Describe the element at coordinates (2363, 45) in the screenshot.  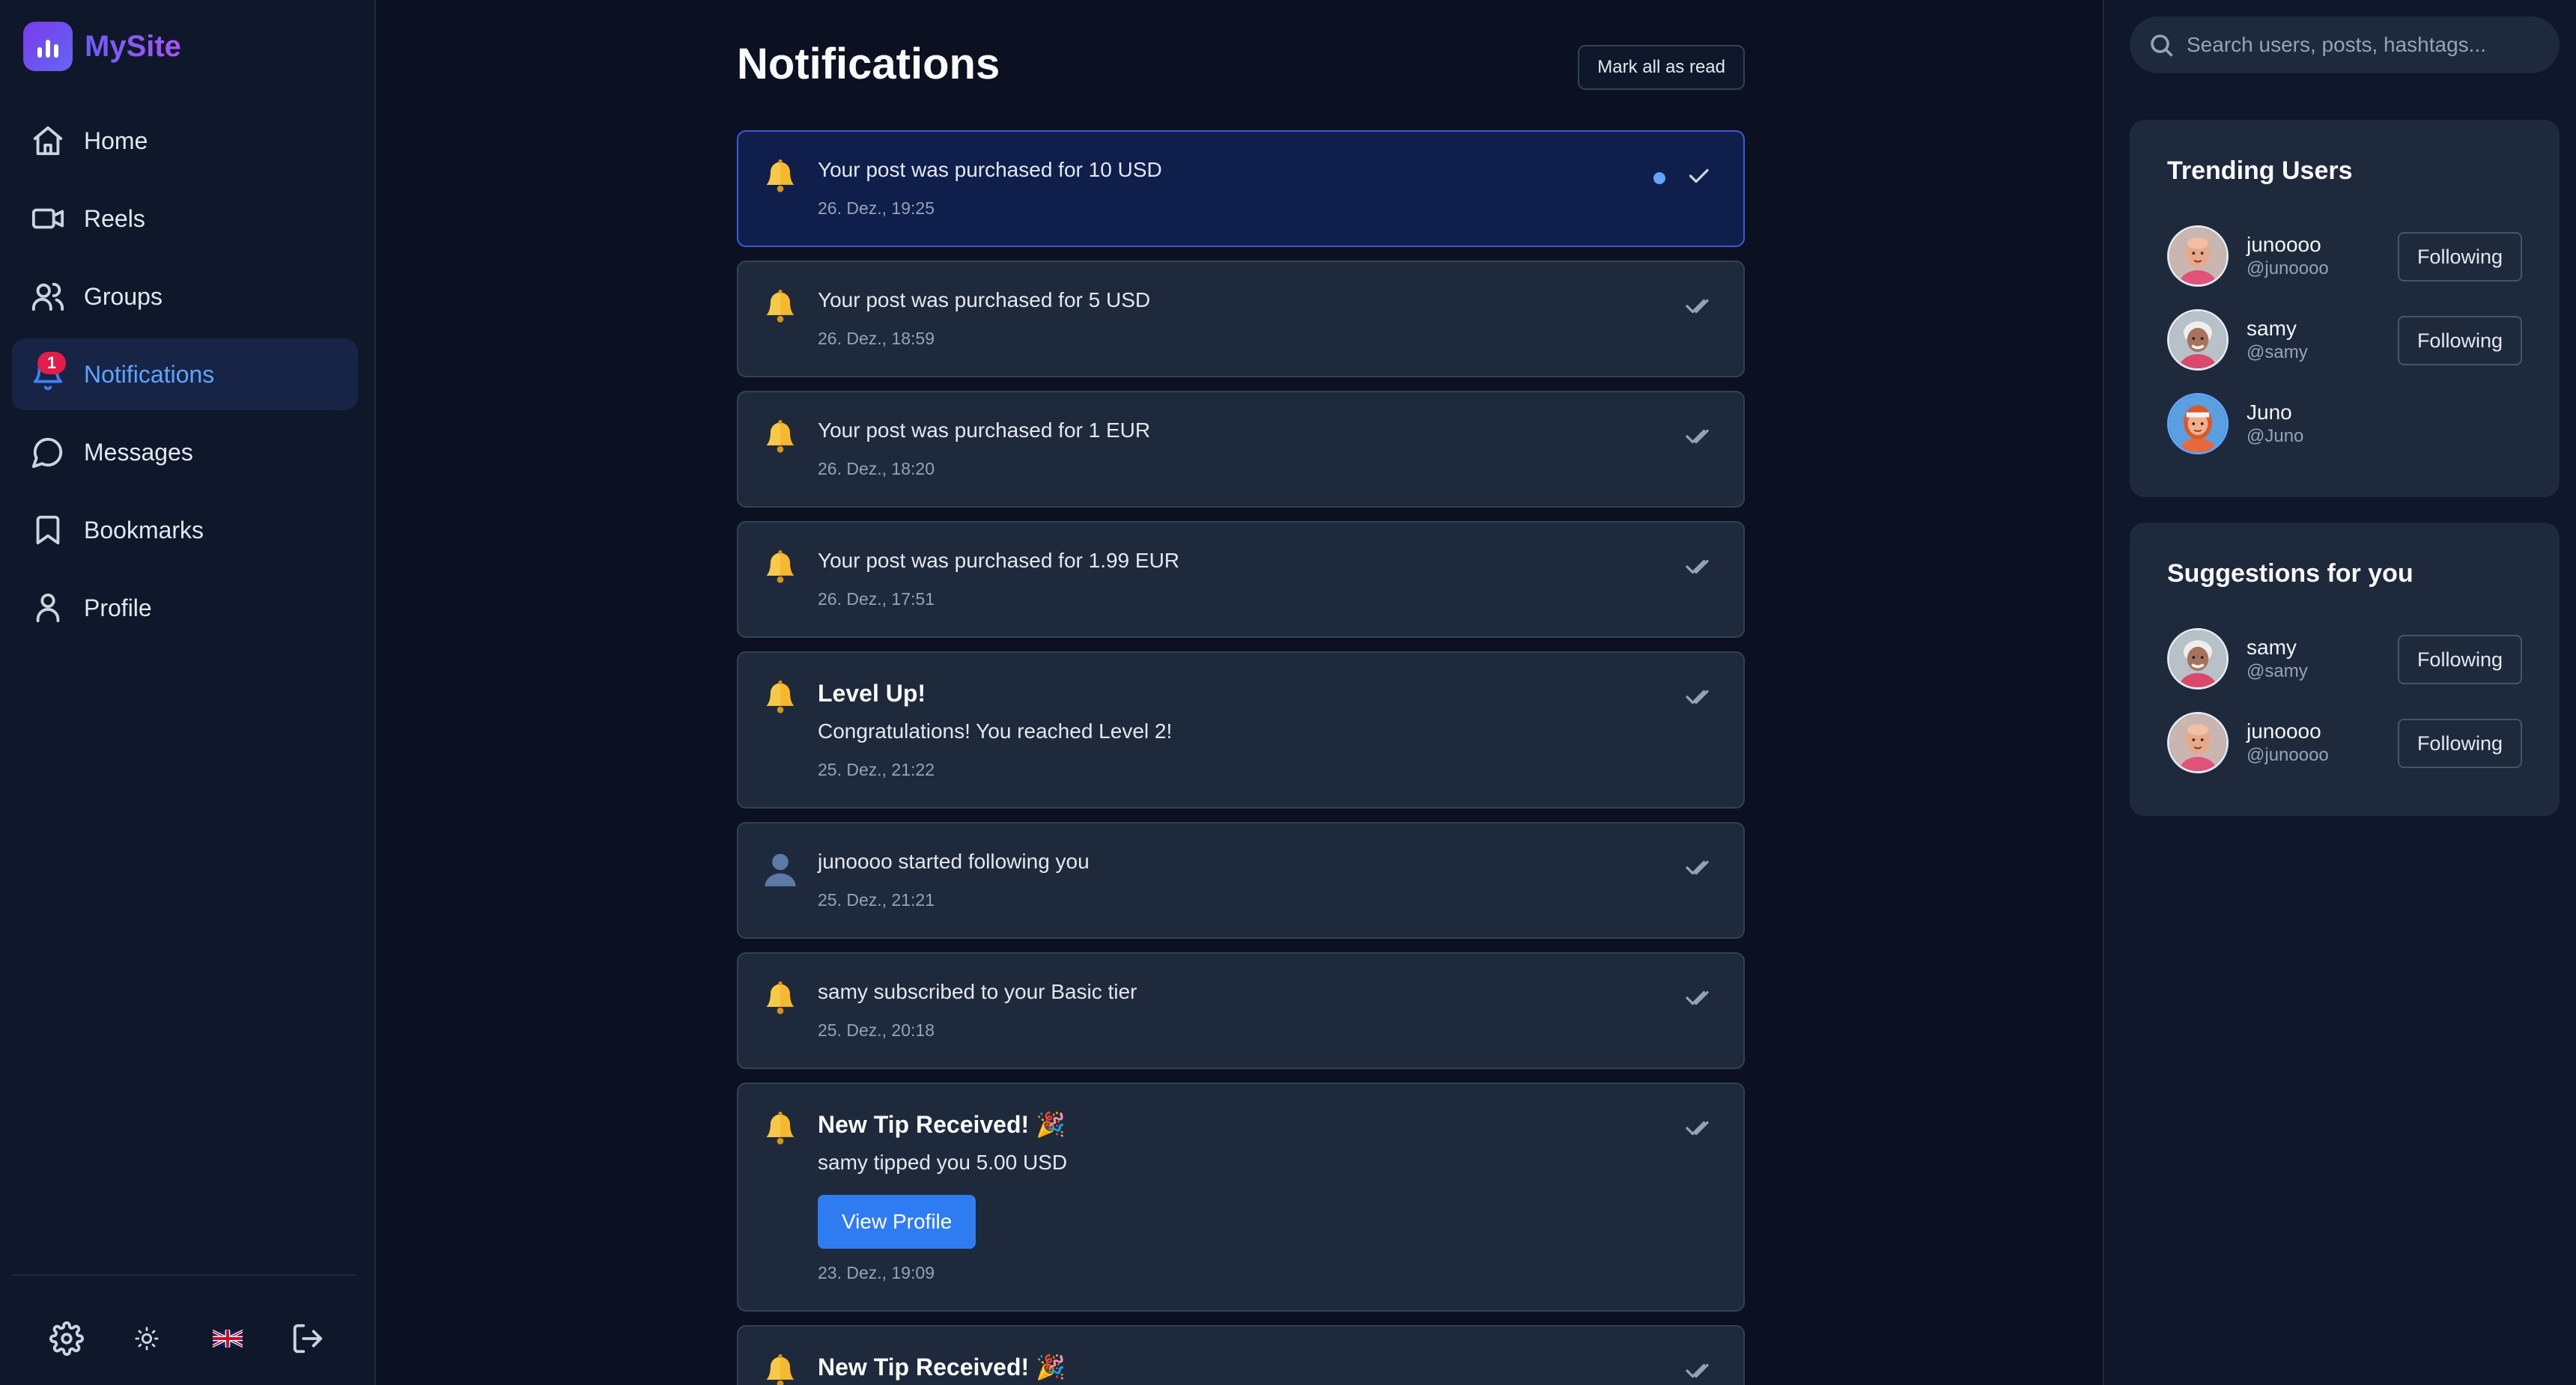
I see `search-input` at that location.